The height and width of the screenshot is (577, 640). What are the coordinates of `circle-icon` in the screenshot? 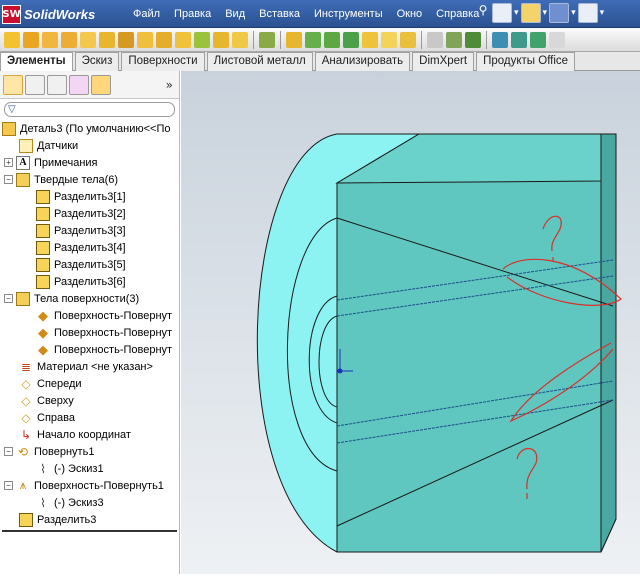 It's located at (519, 39).